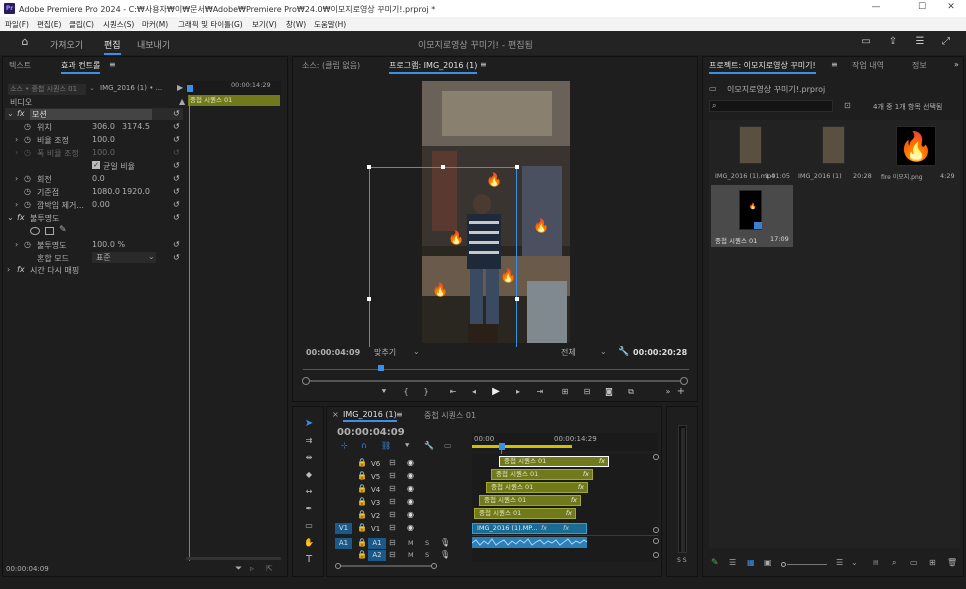 The height and width of the screenshot is (589, 966). What do you see at coordinates (847, 105) in the screenshot?
I see `new-bin-icon: ⊡` at bounding box center [847, 105].